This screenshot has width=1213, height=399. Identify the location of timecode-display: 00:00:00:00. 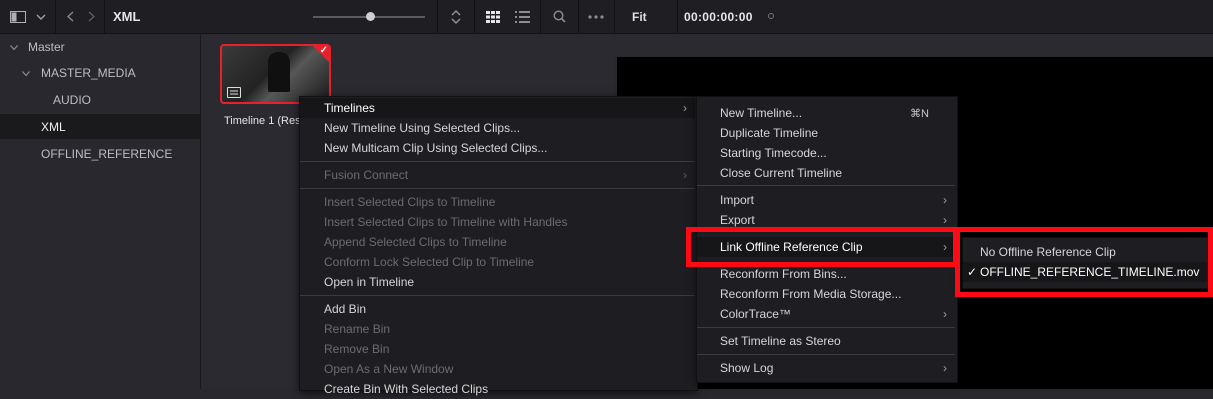
(718, 17).